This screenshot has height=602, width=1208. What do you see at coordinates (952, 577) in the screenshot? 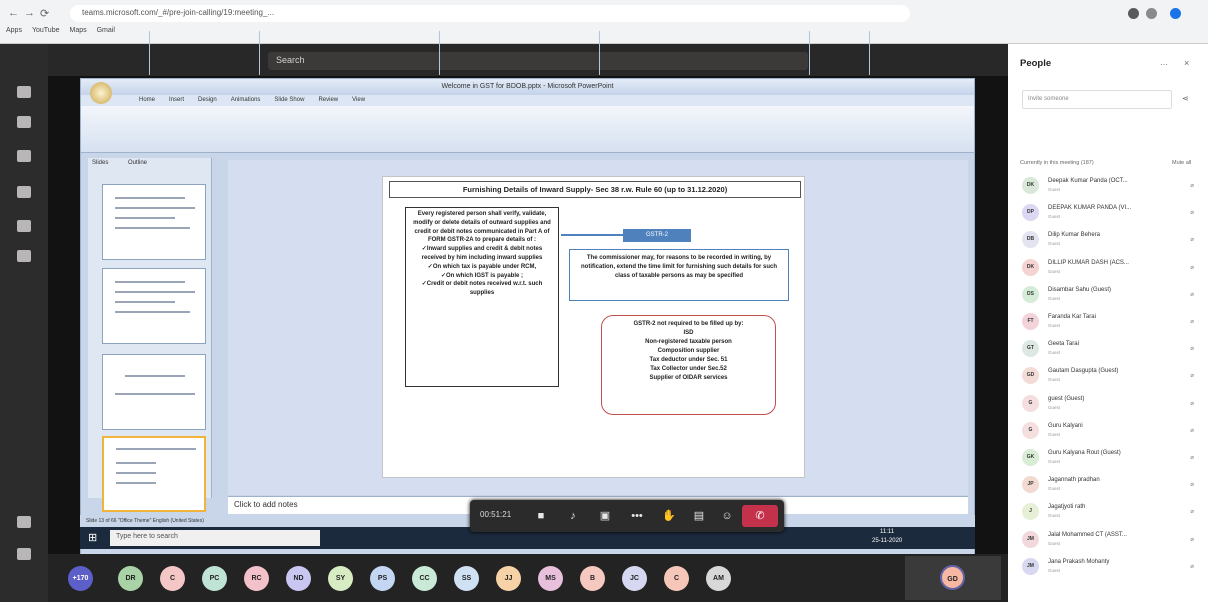
I see `self-avatar: GD` at bounding box center [952, 577].